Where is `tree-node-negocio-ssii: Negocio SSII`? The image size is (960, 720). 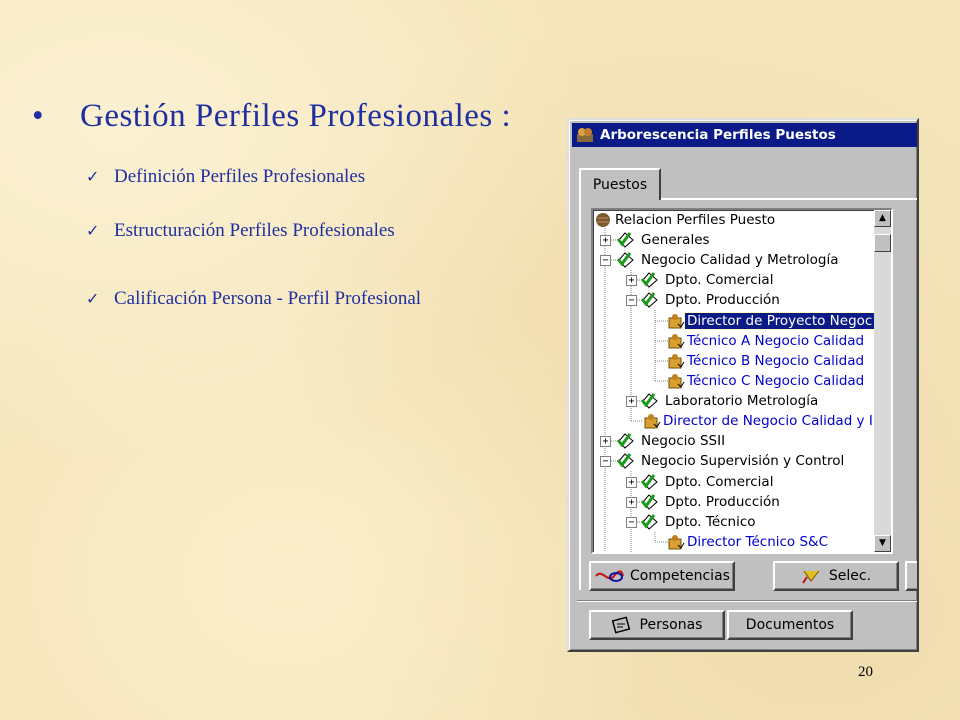
tree-node-negocio-ssii: Negocio SSII is located at coordinates (672, 441).